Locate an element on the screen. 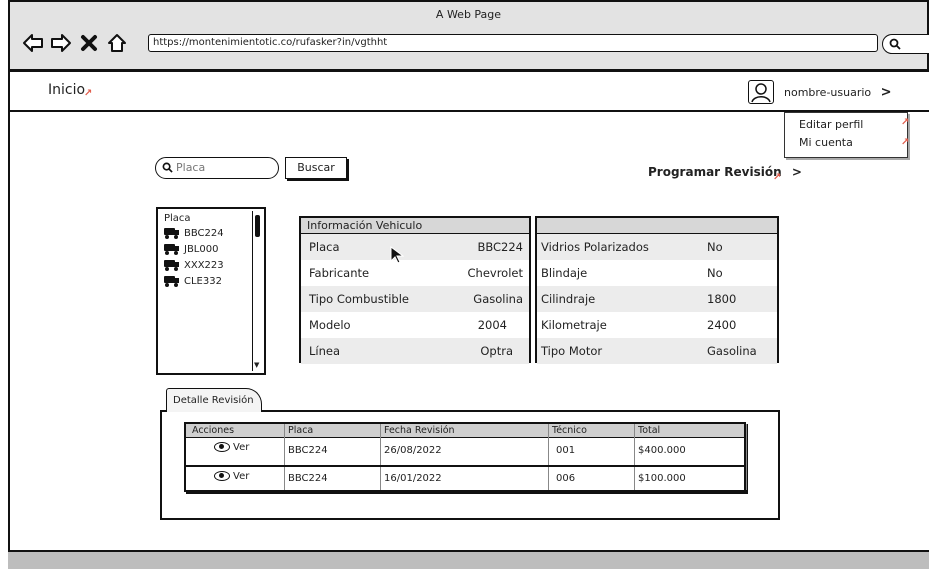  plate-list: Placa BBC224 JBL000 XXX223 CLE332 ▼ is located at coordinates (211, 291).